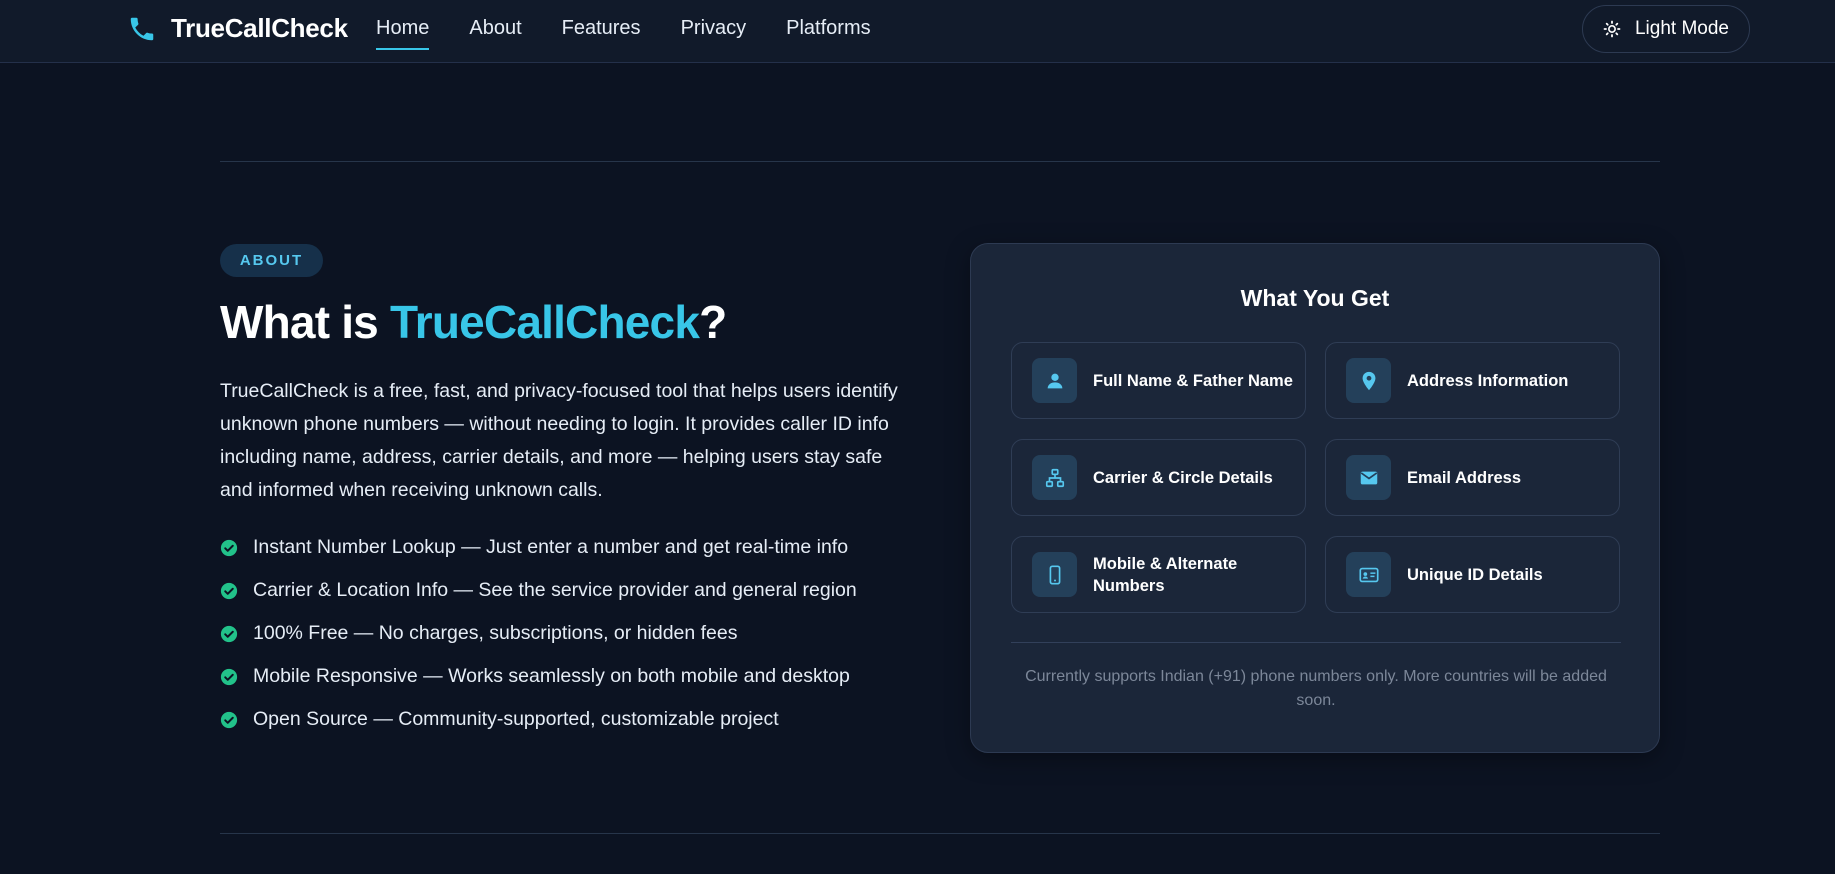  Describe the element at coordinates (1183, 477) in the screenshot. I see `tile-label: Carrier & Circle Details` at that location.